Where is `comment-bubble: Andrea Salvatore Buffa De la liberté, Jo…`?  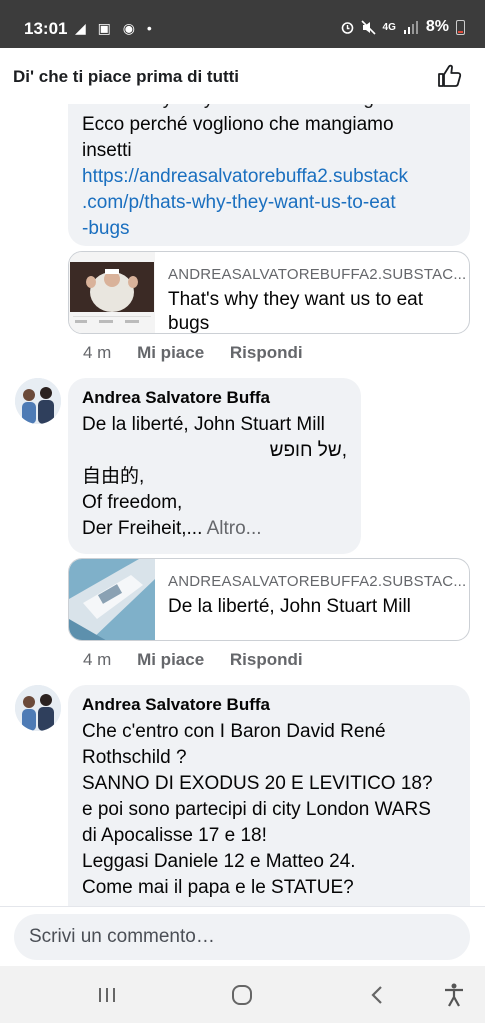 comment-bubble: Andrea Salvatore Buffa De la liberté, Jo… is located at coordinates (214, 466).